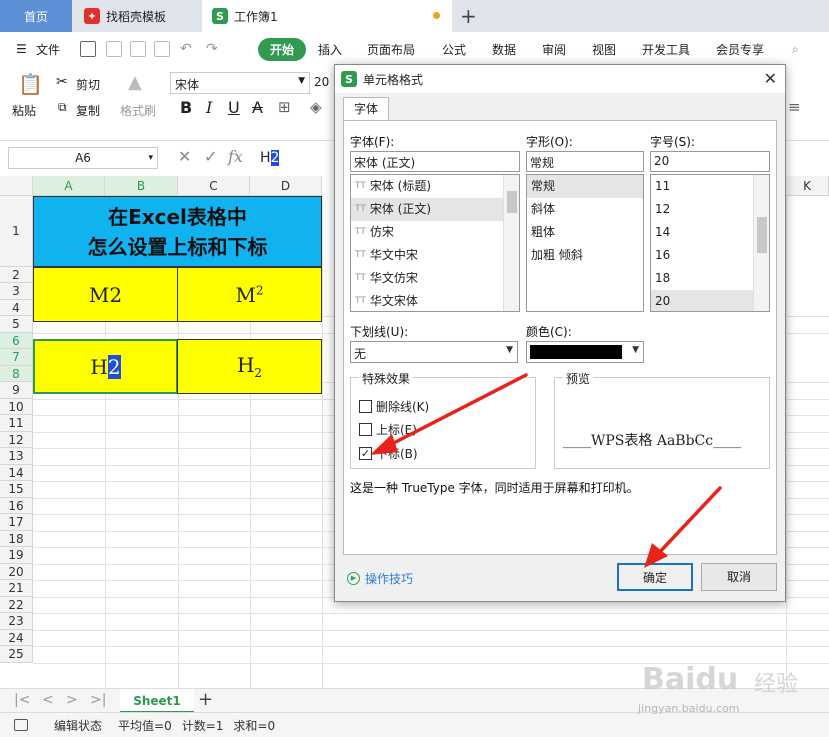 The image size is (829, 737). Describe the element at coordinates (321, 82) in the screenshot. I see `font-size-value: 20` at that location.